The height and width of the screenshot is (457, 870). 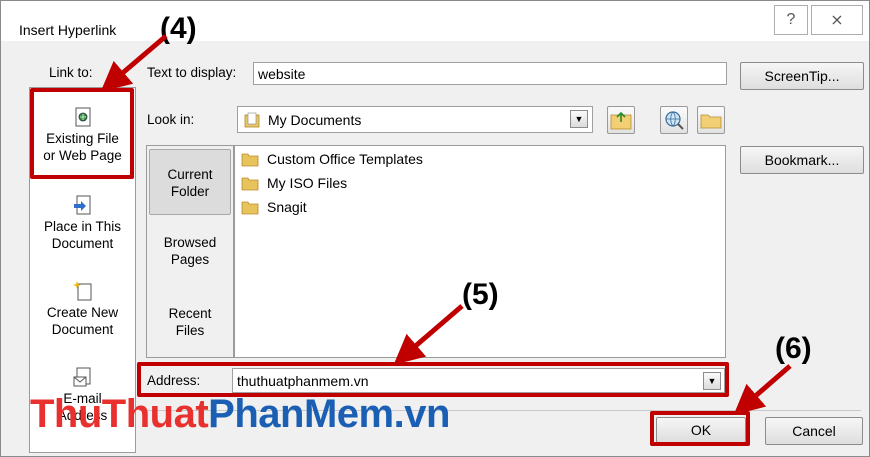 What do you see at coordinates (422, 414) in the screenshot?
I see `watermark-part3: .vn` at bounding box center [422, 414].